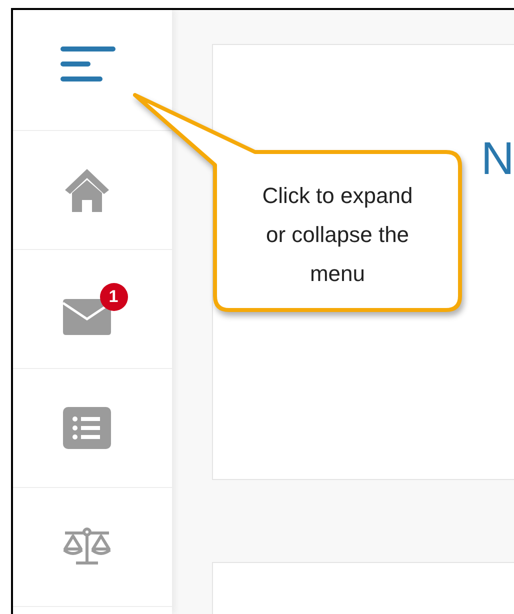  I want to click on menu-icon, so click(88, 65).